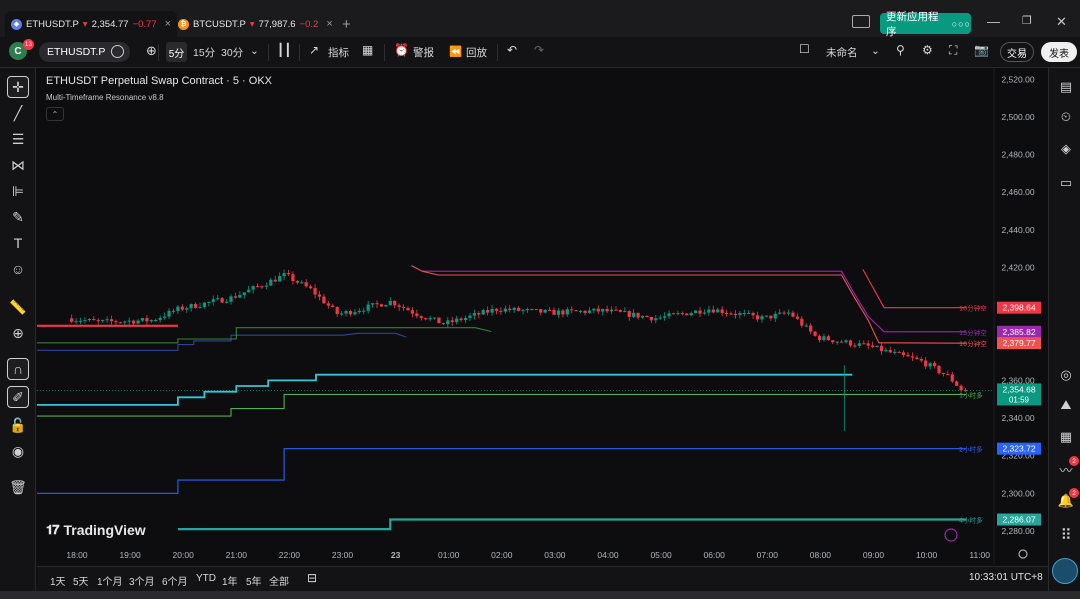  I want to click on trade-button: 交易, so click(1017, 52).